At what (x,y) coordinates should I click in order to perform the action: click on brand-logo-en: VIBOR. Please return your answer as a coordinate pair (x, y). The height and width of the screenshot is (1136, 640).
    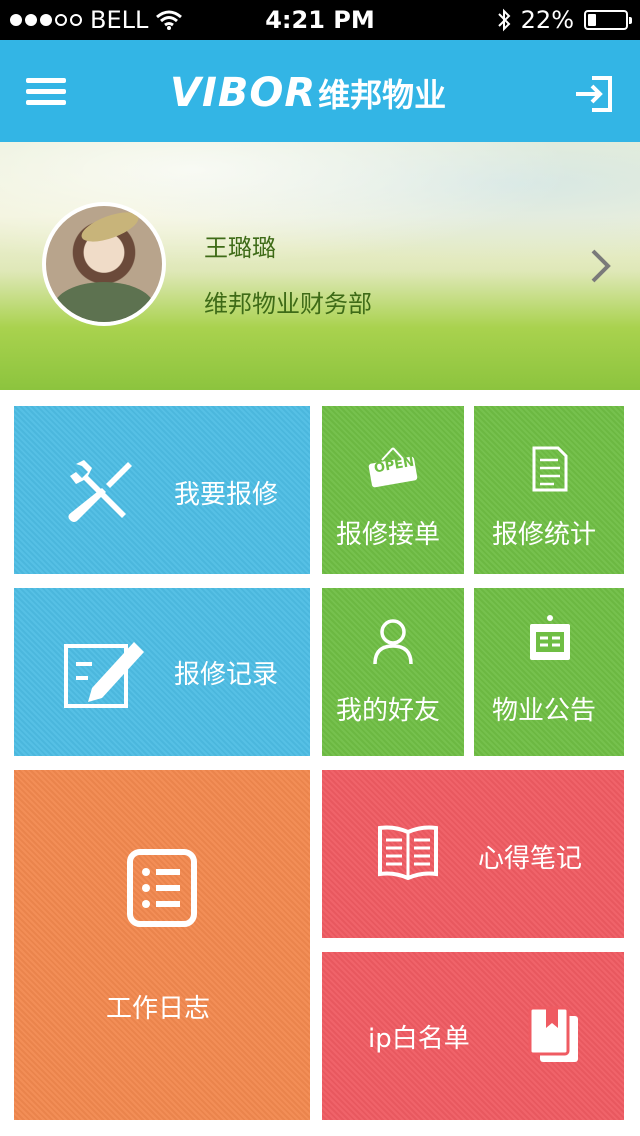
    Looking at the image, I should click on (243, 93).